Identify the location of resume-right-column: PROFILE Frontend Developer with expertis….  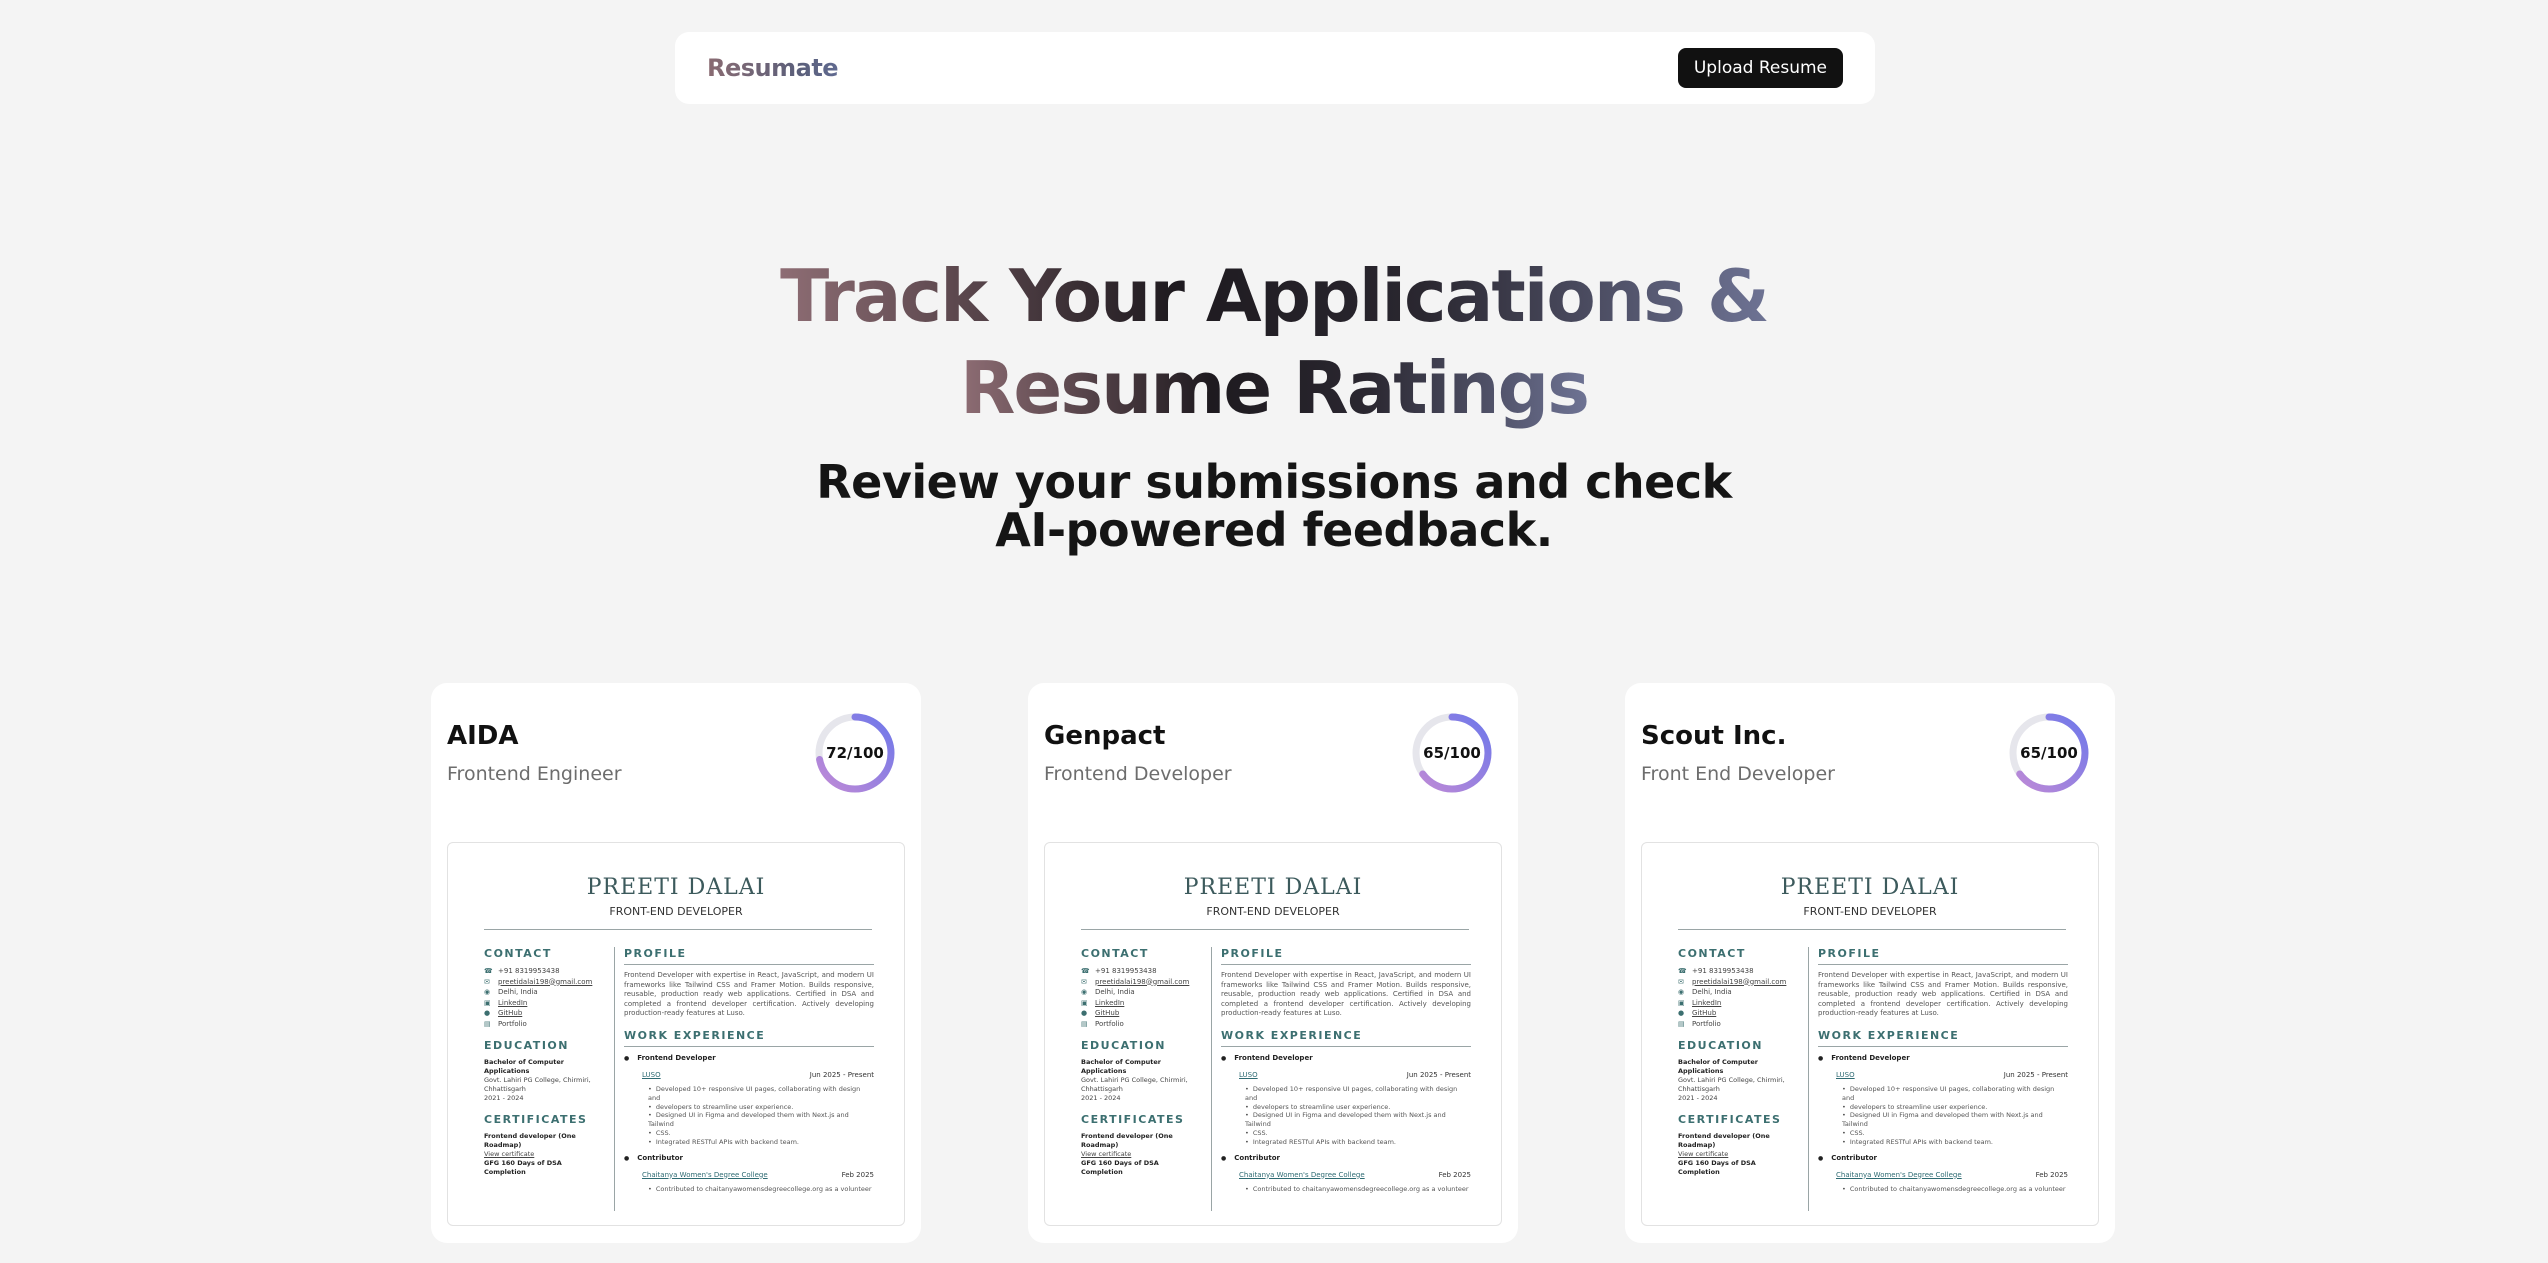
(749, 1073).